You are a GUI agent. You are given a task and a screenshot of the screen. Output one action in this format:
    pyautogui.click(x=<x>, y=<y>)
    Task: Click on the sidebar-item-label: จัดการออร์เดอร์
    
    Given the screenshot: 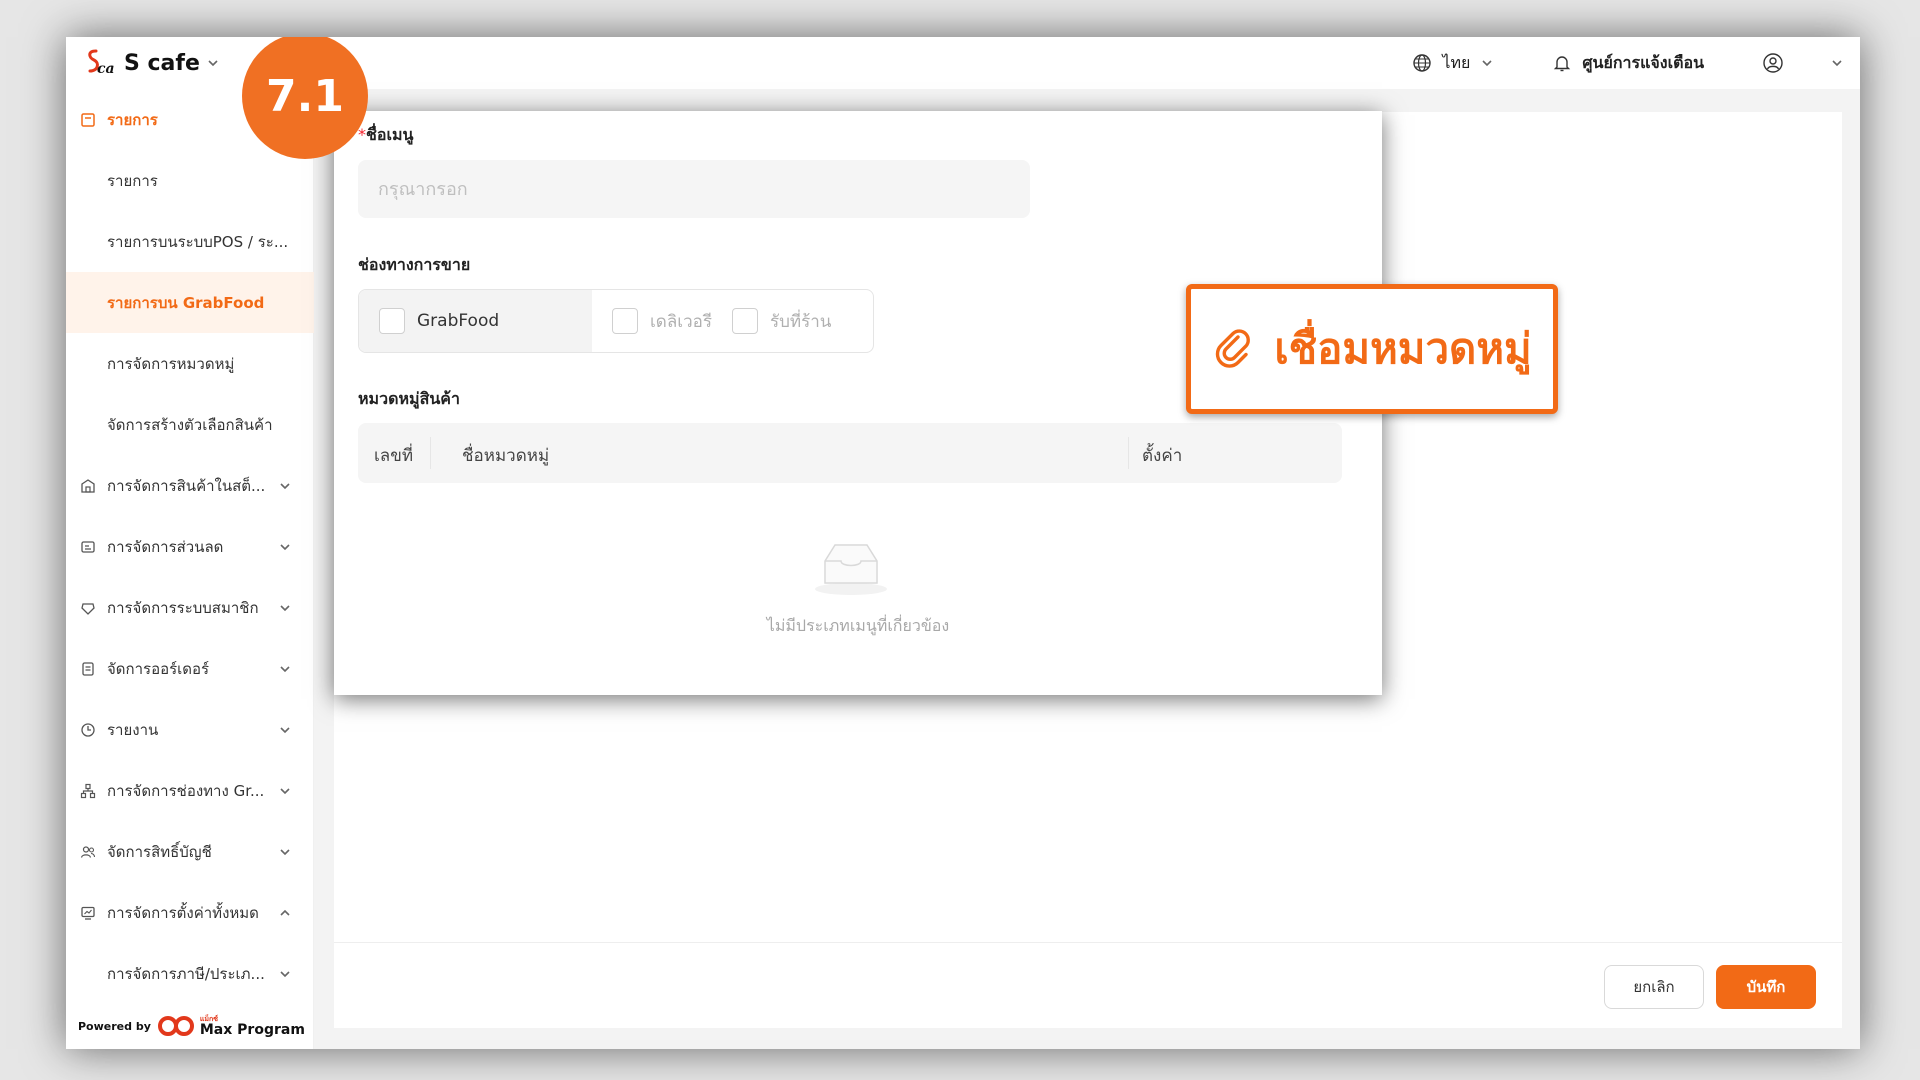 What is the action you would take?
    pyautogui.click(x=158, y=668)
    